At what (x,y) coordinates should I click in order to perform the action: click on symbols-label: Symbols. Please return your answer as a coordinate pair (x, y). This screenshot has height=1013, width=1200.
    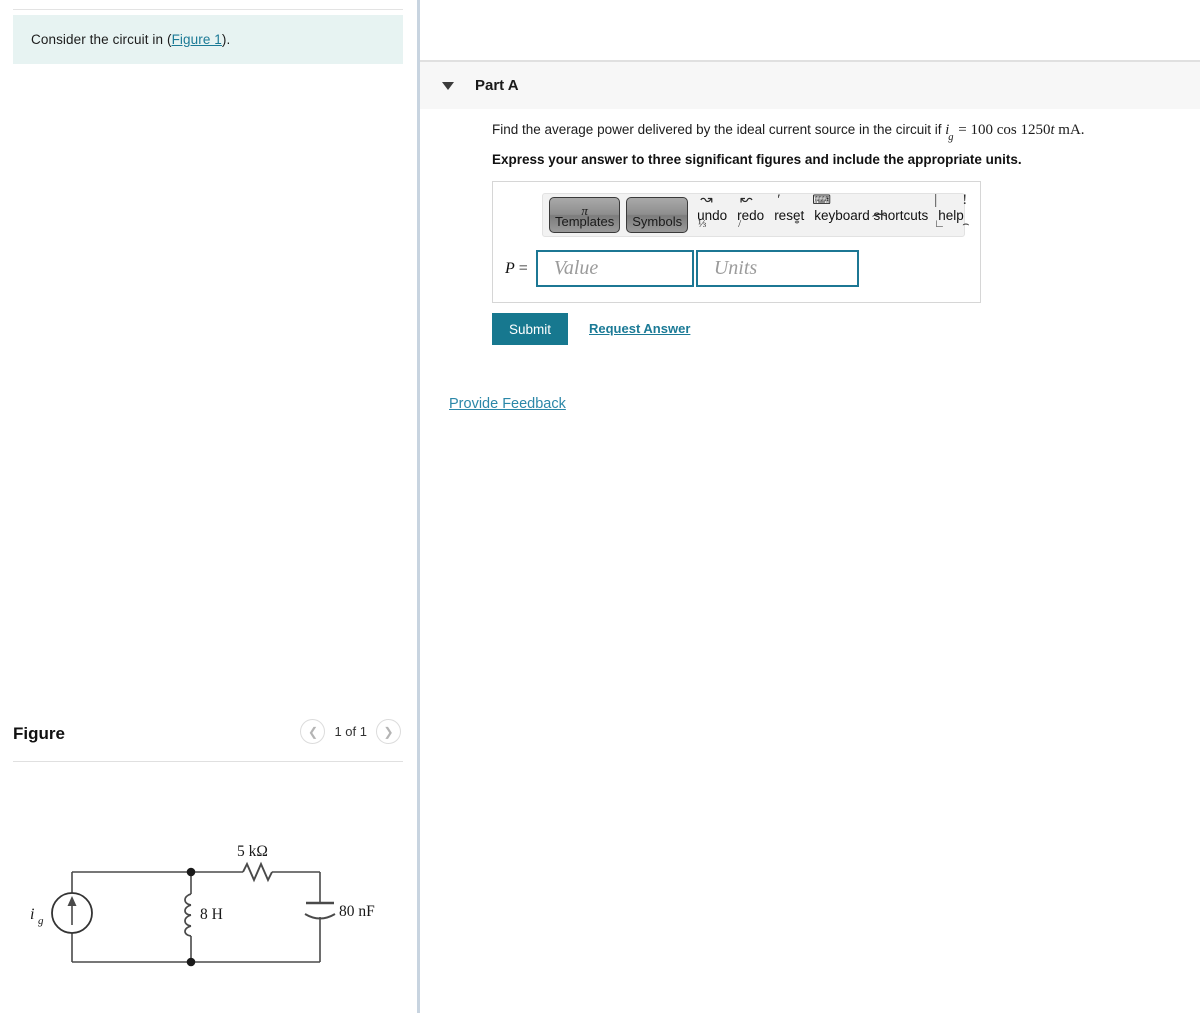
    Looking at the image, I should click on (657, 221).